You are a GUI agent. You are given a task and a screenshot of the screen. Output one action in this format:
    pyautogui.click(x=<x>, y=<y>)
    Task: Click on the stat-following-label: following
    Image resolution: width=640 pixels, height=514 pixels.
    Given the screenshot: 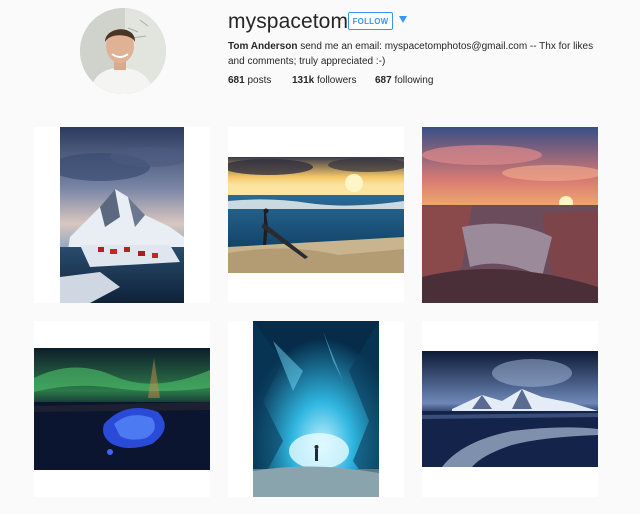 What is the action you would take?
    pyautogui.click(x=412, y=80)
    